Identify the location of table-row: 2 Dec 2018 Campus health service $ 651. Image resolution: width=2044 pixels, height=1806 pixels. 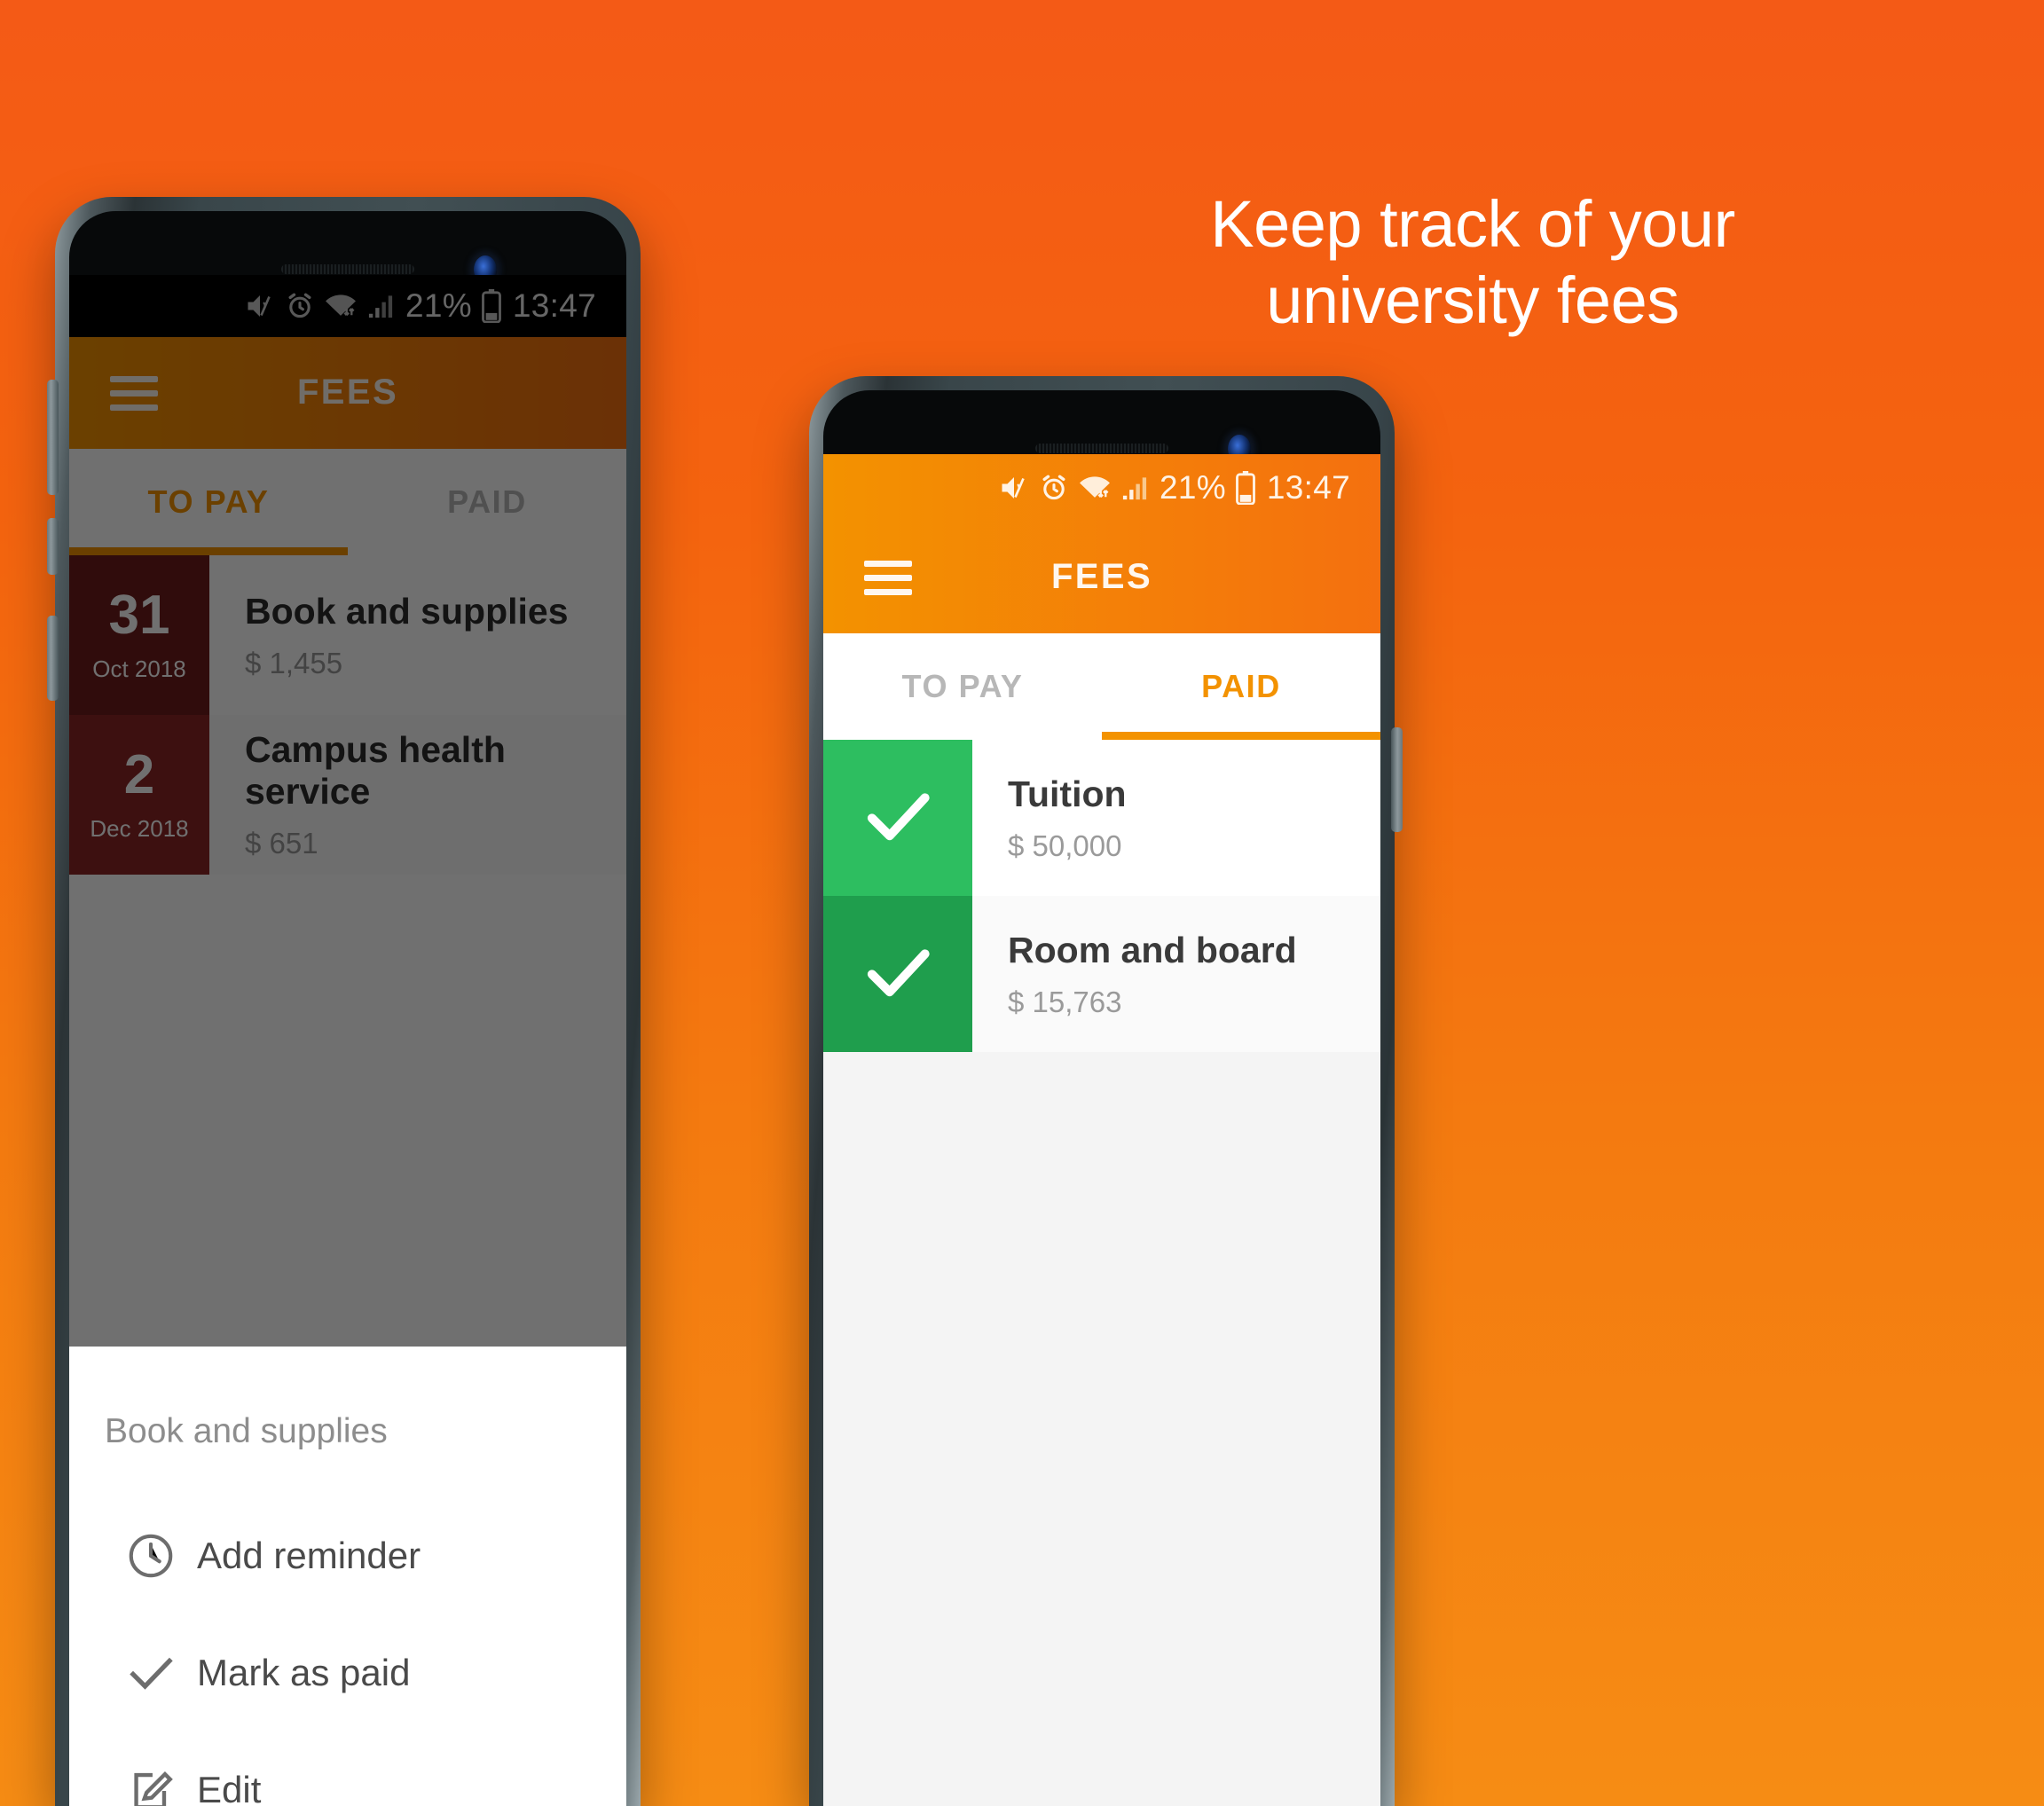
(347, 795).